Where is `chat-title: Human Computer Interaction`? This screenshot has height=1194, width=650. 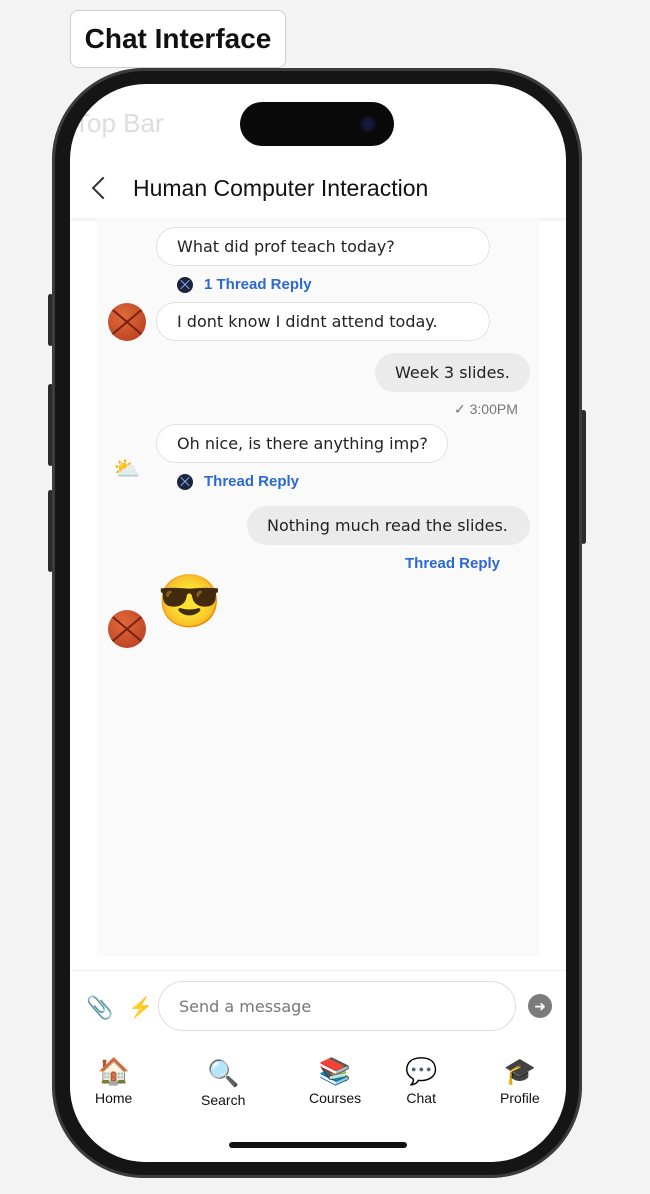 chat-title: Human Computer Interaction is located at coordinates (281, 187).